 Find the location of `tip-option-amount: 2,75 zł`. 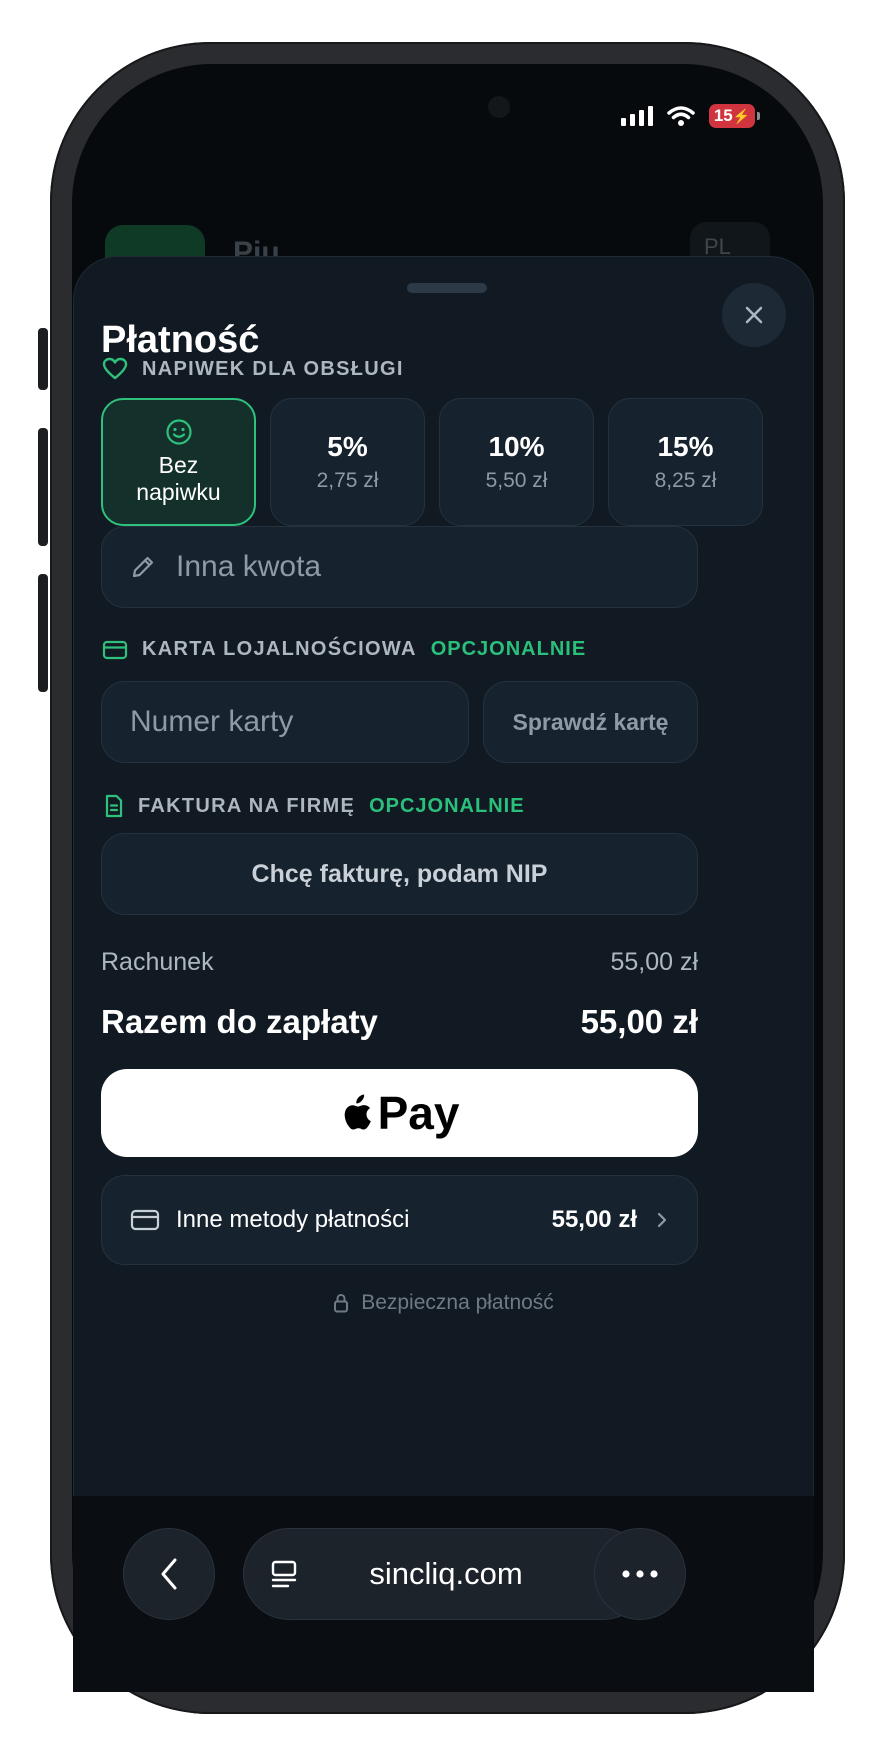

tip-option-amount: 2,75 zł is located at coordinates (347, 480).